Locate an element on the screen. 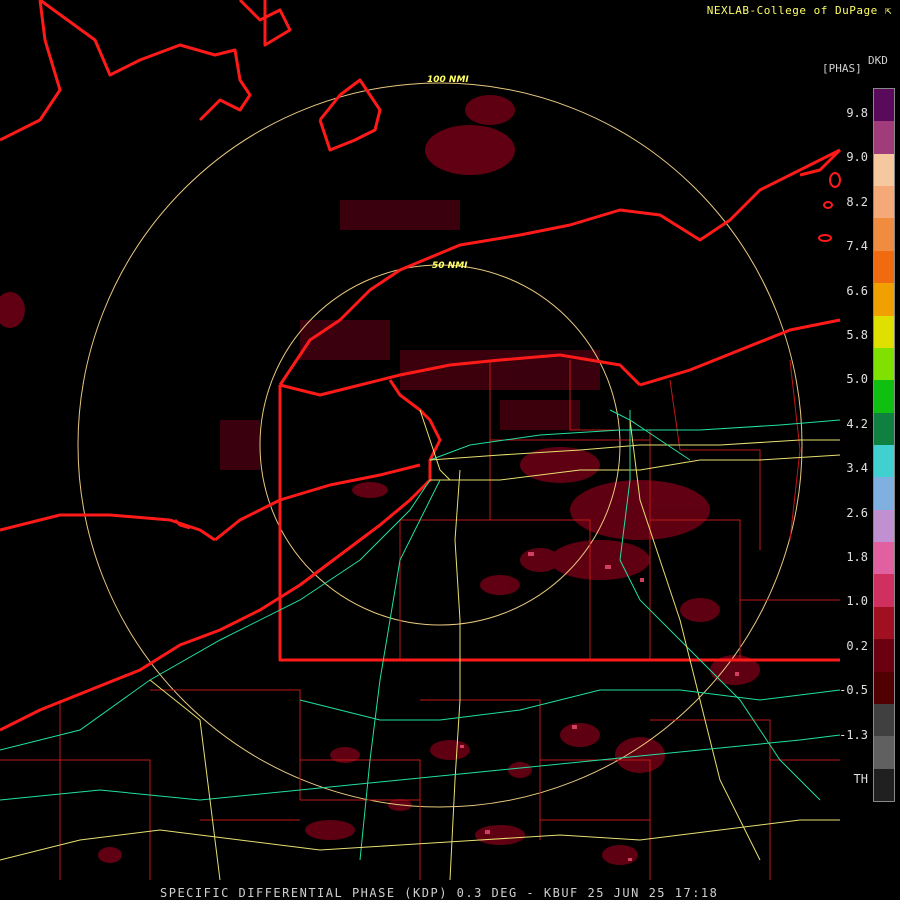  color-scale-tick-label: -1.3 is located at coordinates (853, 734).